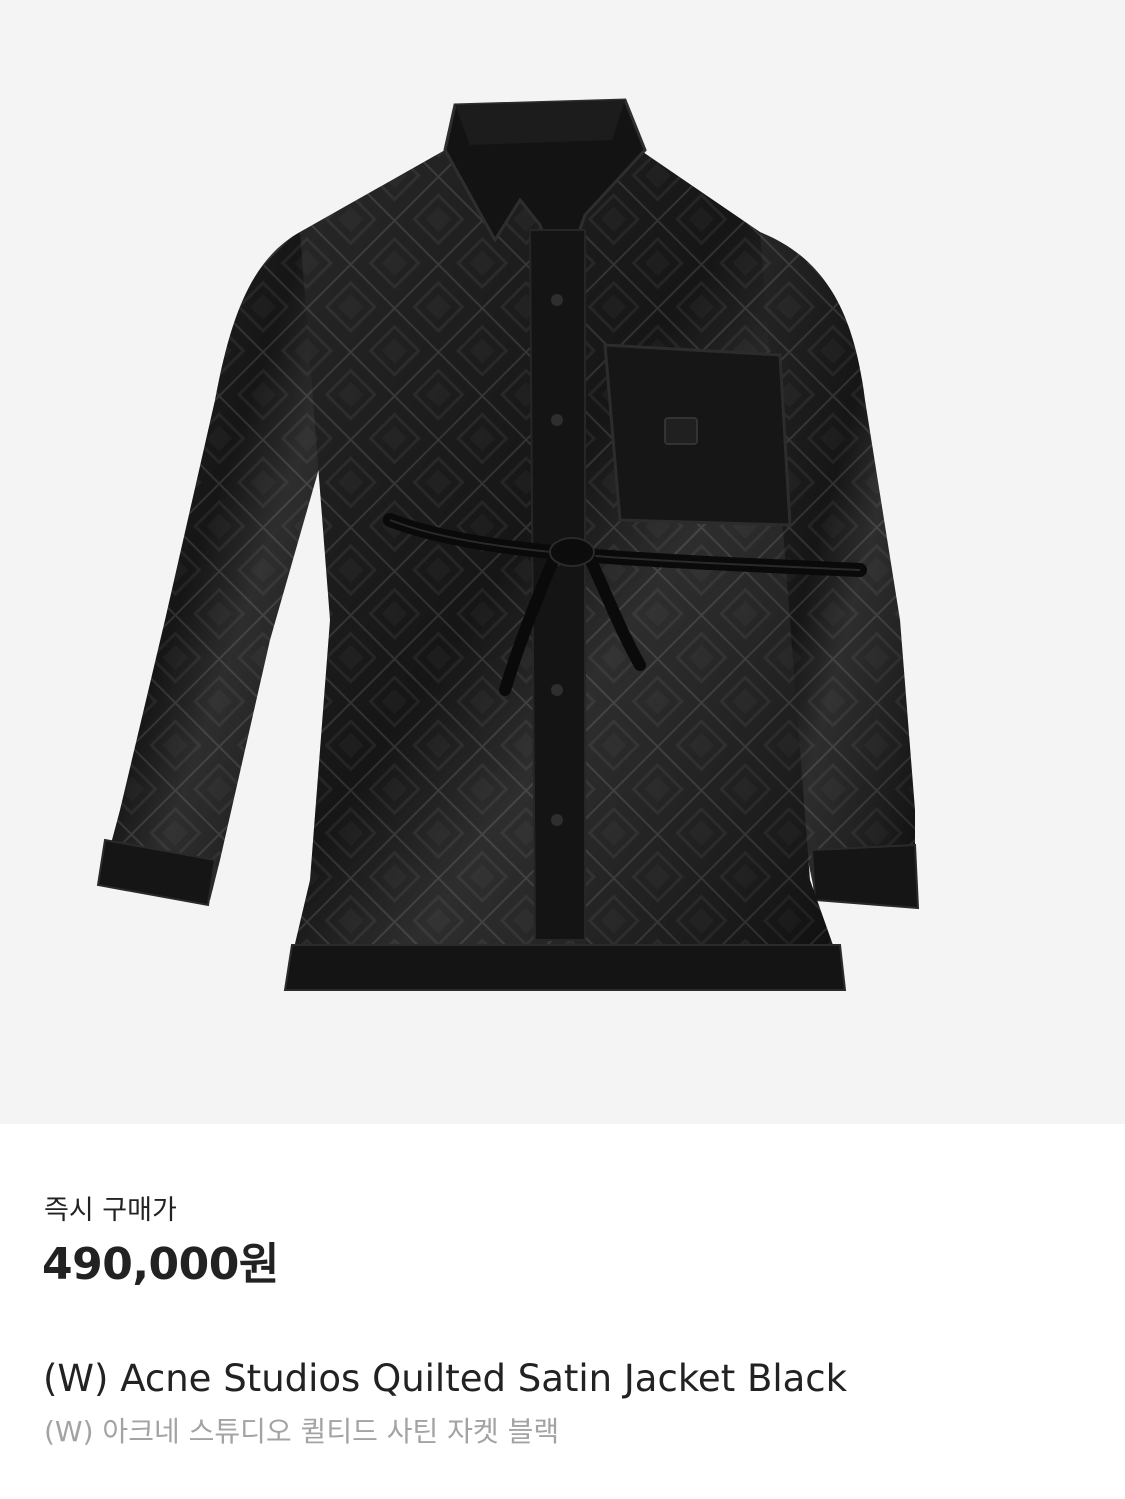  Describe the element at coordinates (302, 1431) in the screenshot. I see `product-name-korean: (W) 아크네 스튜디오 퀼티드 사틴 자켓 블랙` at that location.